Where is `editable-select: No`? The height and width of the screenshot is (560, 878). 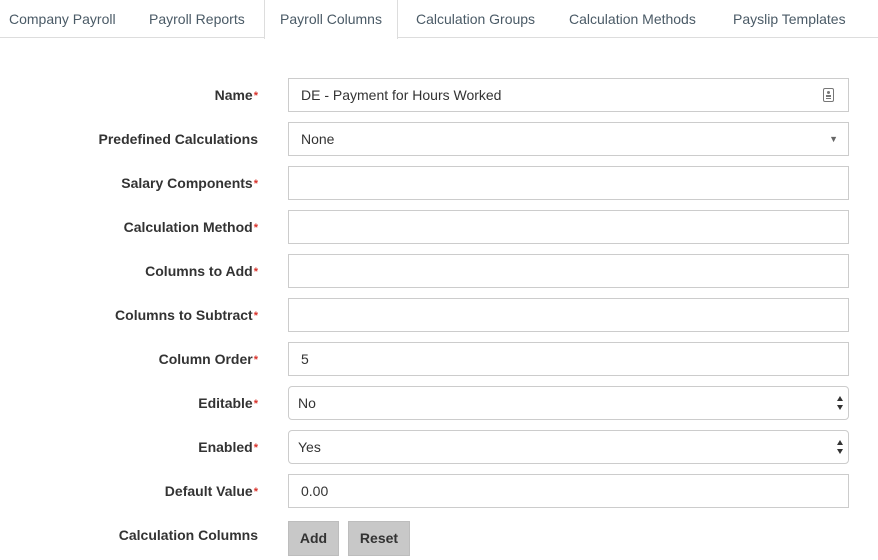 editable-select: No is located at coordinates (568, 403).